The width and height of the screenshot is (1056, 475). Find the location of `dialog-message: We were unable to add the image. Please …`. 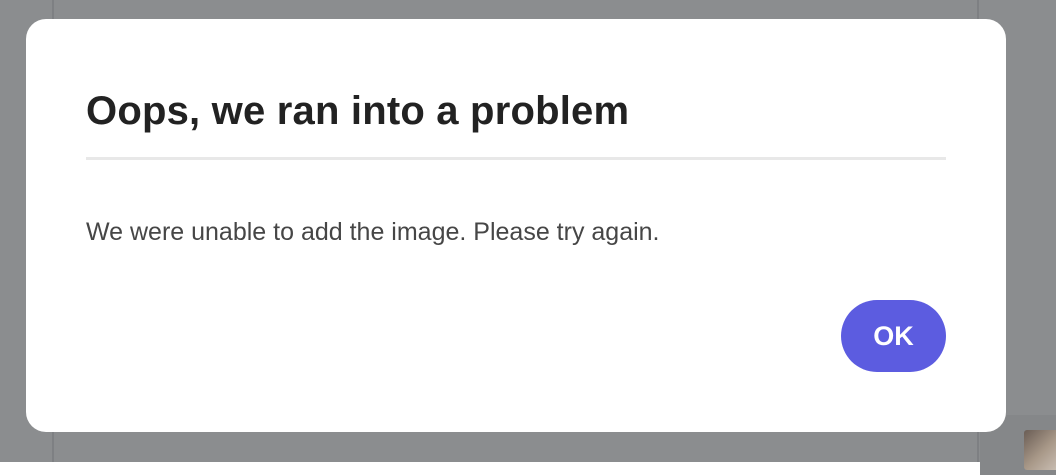

dialog-message: We were unable to add the image. Please … is located at coordinates (373, 232).